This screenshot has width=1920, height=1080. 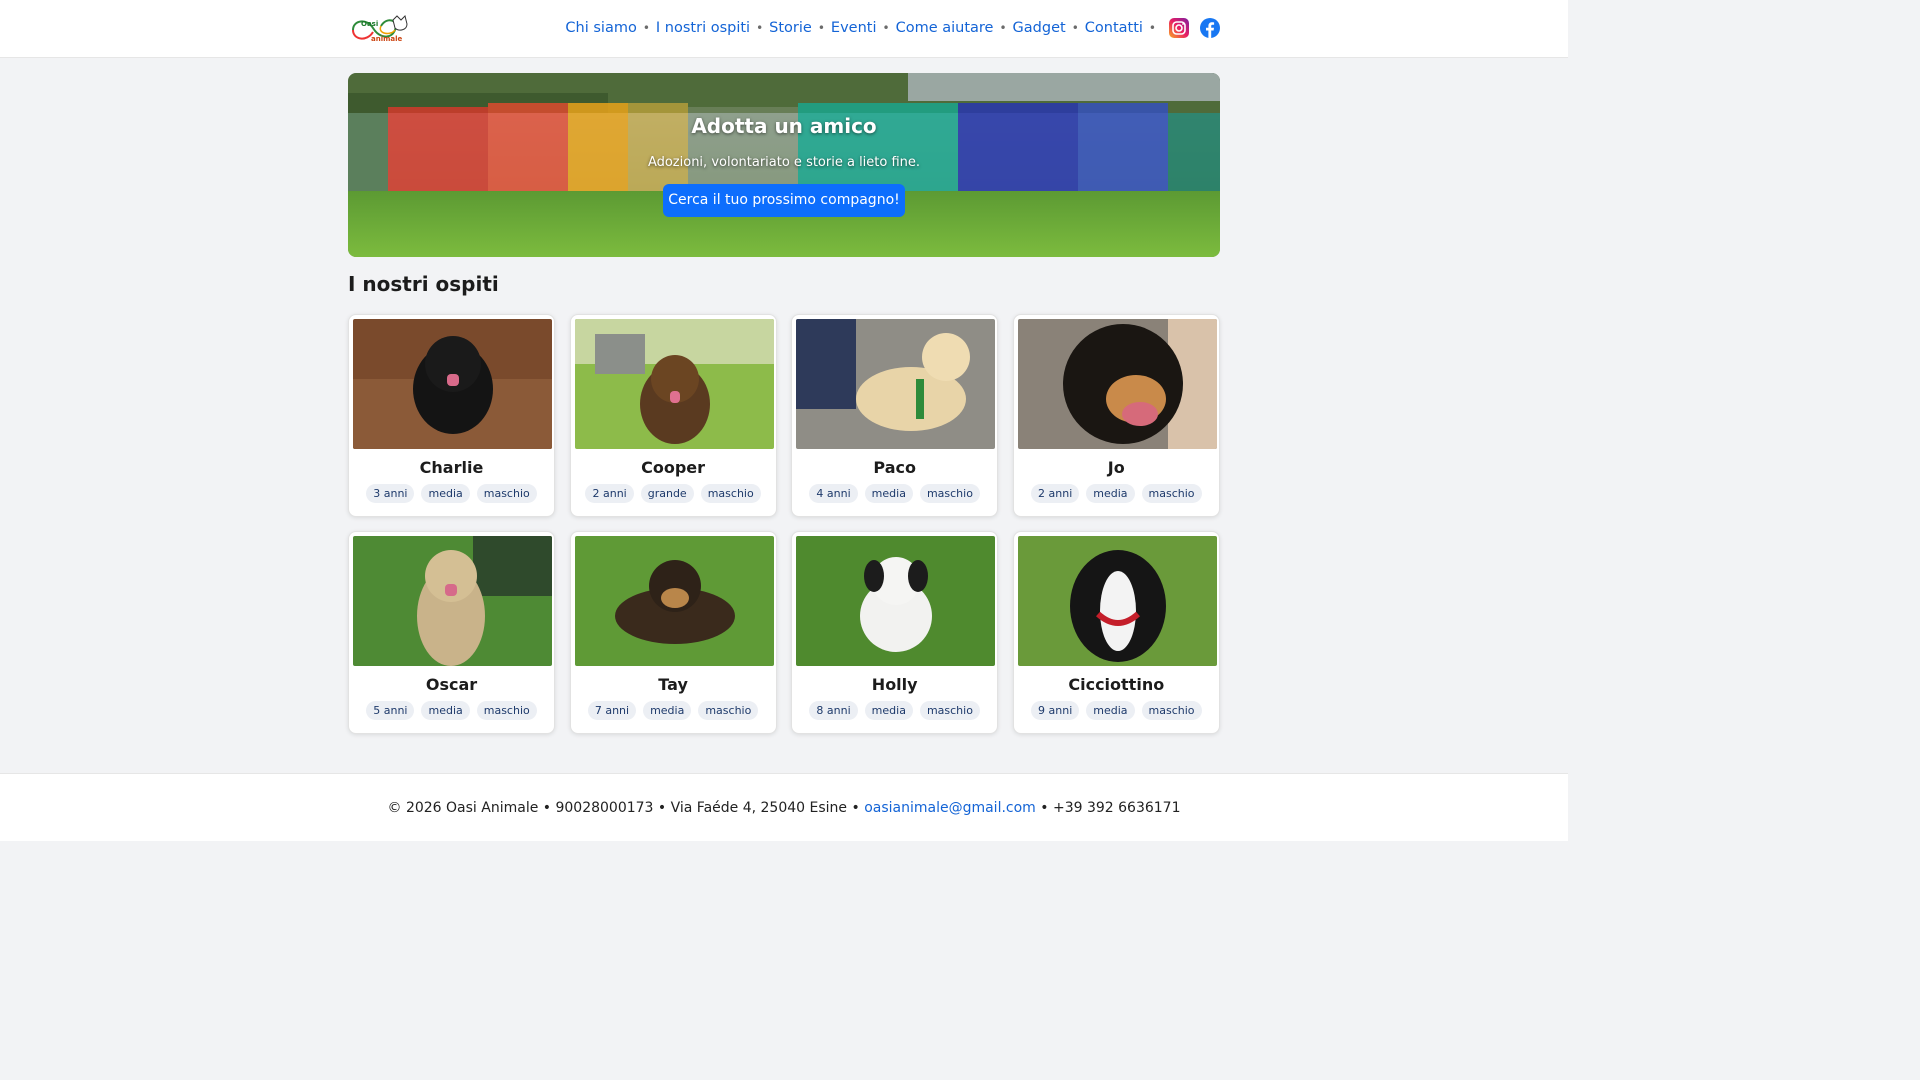 What do you see at coordinates (673, 467) in the screenshot?
I see `animal-name: Cooper` at bounding box center [673, 467].